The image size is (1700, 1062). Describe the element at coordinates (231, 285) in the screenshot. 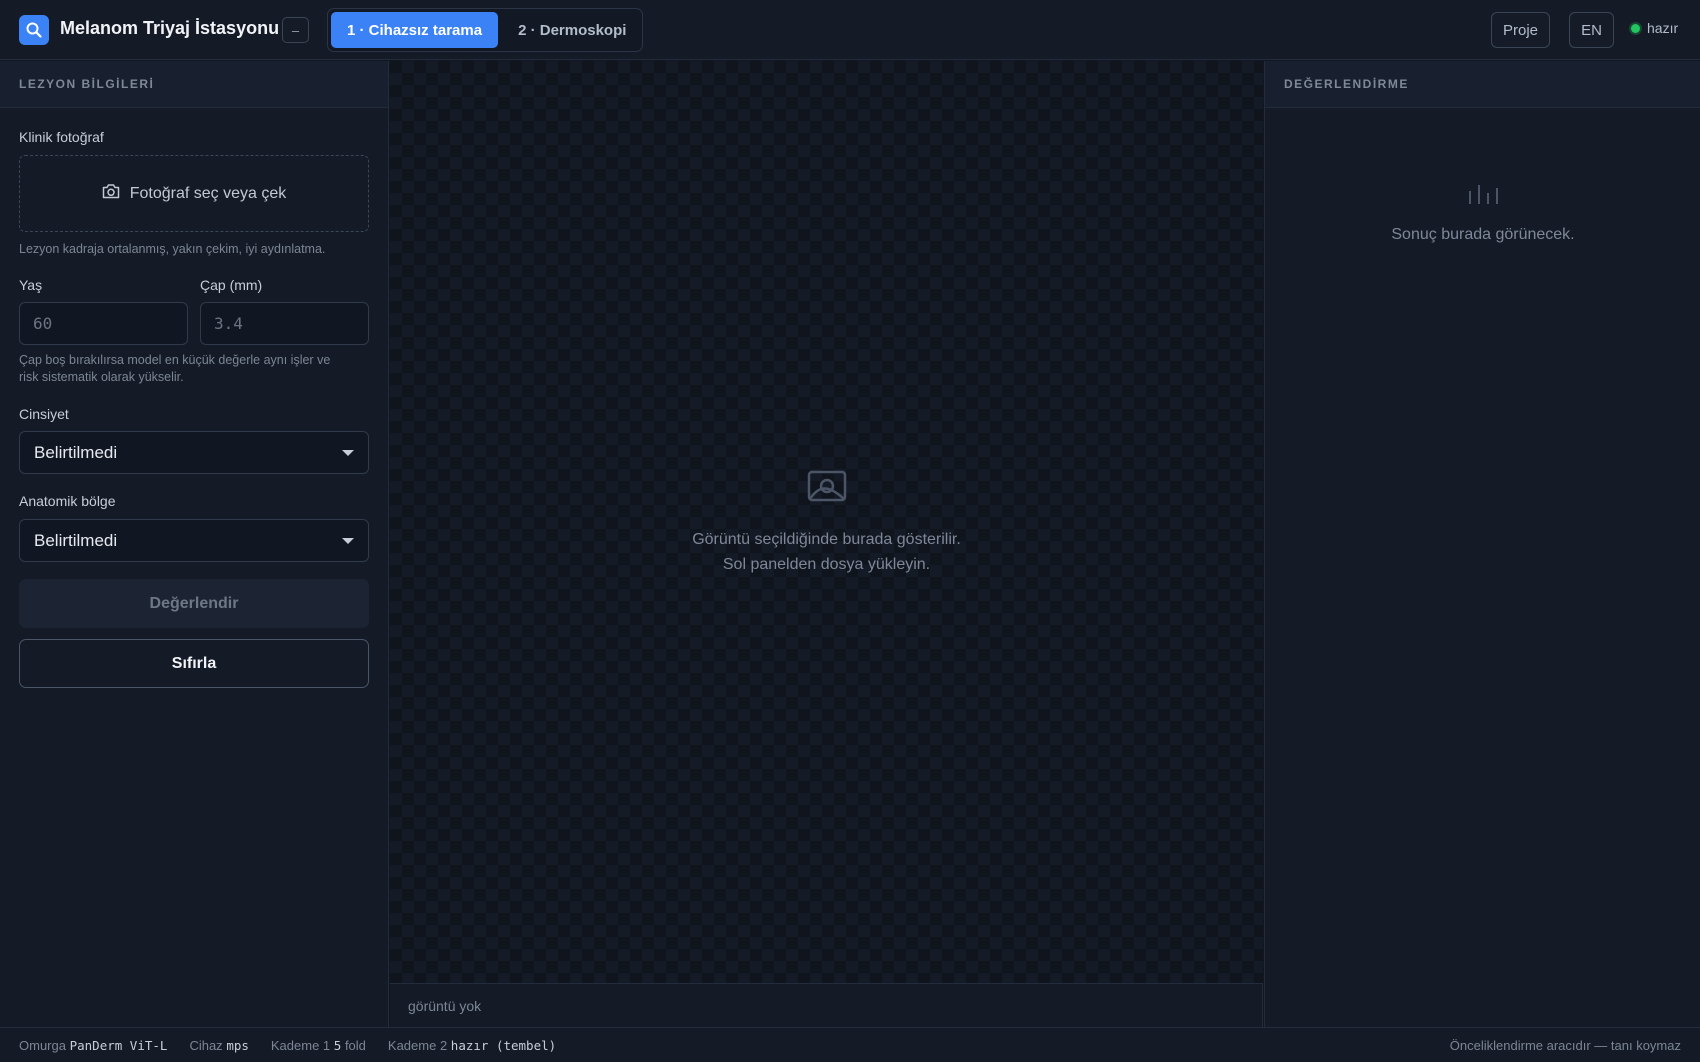

I see `diameter-label: Çap (mm)` at that location.